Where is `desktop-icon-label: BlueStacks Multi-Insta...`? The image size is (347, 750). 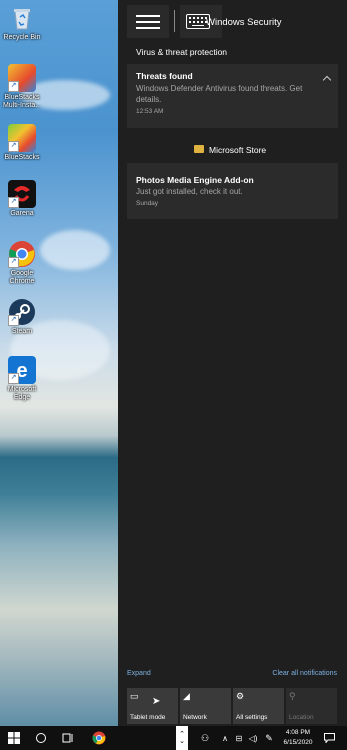
desktop-icon-label: BlueStacks Multi-Insta... is located at coordinates (22, 101).